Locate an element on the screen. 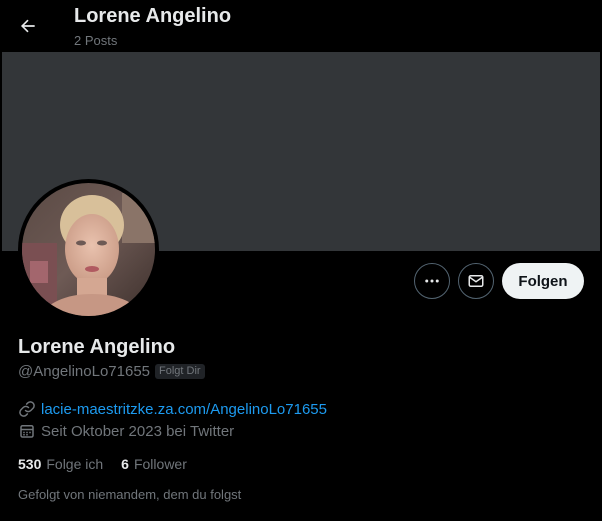 This screenshot has width=602, height=521. joined-date: Seit Oktober 2023 bei Twitter is located at coordinates (138, 431).